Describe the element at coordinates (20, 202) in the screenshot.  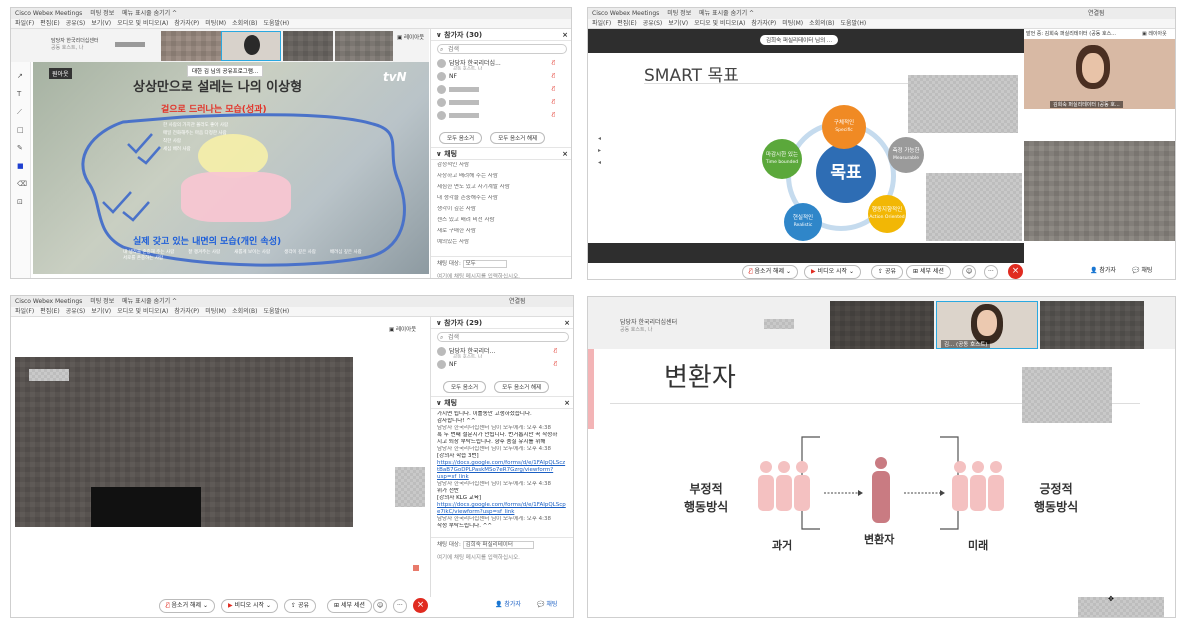
I see `save-icon: ⊡` at that location.